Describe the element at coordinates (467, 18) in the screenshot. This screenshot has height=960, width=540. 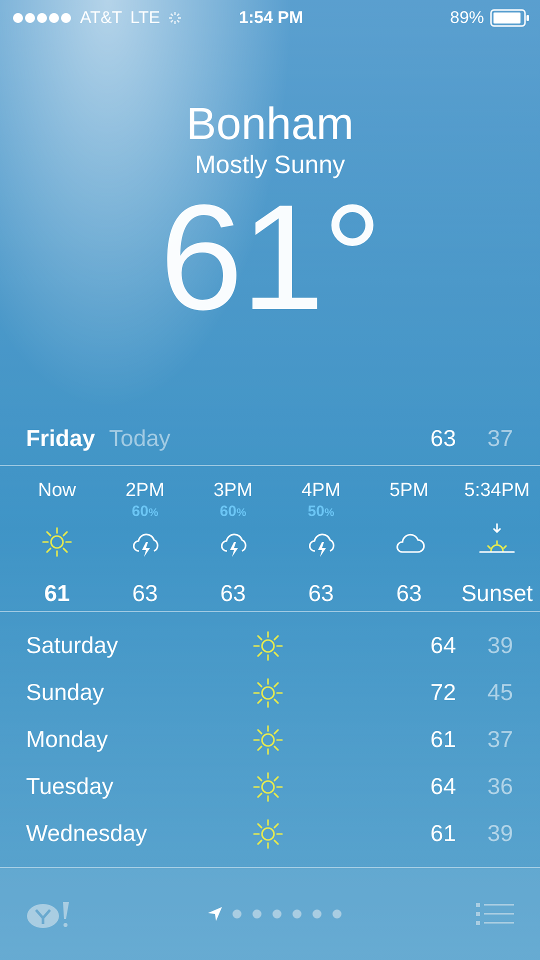
I see `battery-percentage: 89%` at that location.